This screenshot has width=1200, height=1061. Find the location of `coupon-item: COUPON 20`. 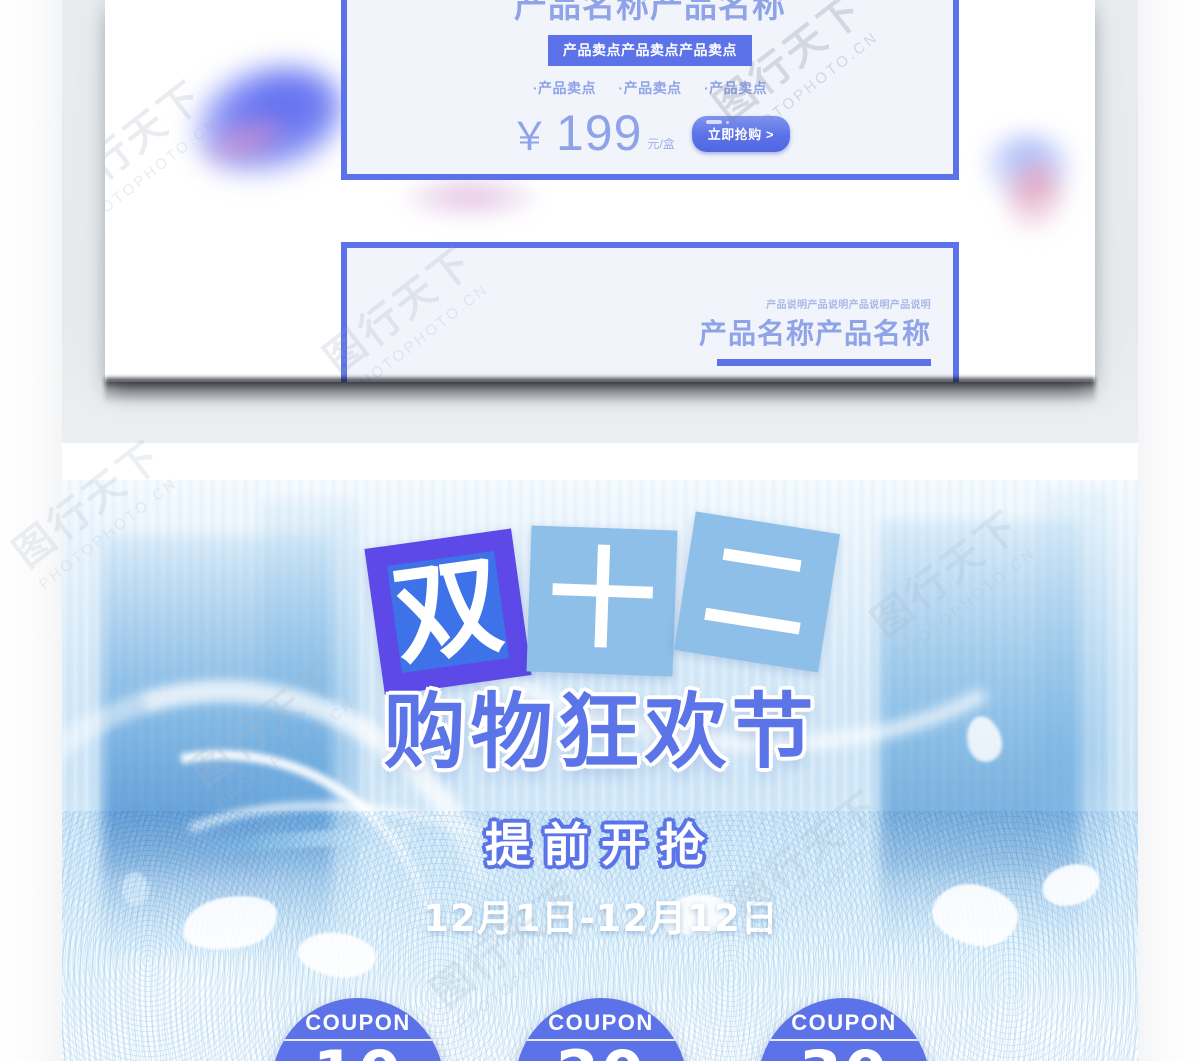

coupon-item: COUPON 20 is located at coordinates (601, 1029).